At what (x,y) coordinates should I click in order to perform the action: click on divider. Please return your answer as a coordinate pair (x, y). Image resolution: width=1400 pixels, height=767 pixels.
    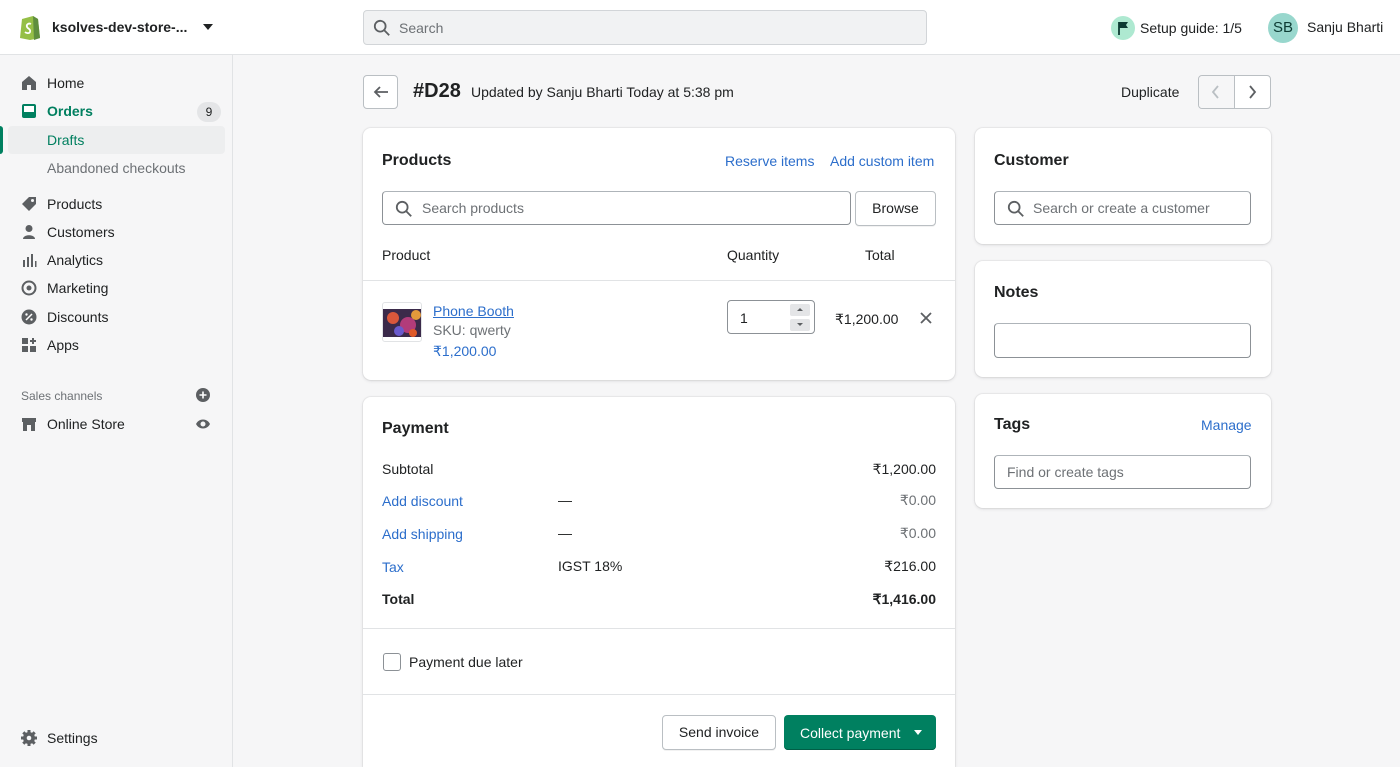
    Looking at the image, I should click on (659, 694).